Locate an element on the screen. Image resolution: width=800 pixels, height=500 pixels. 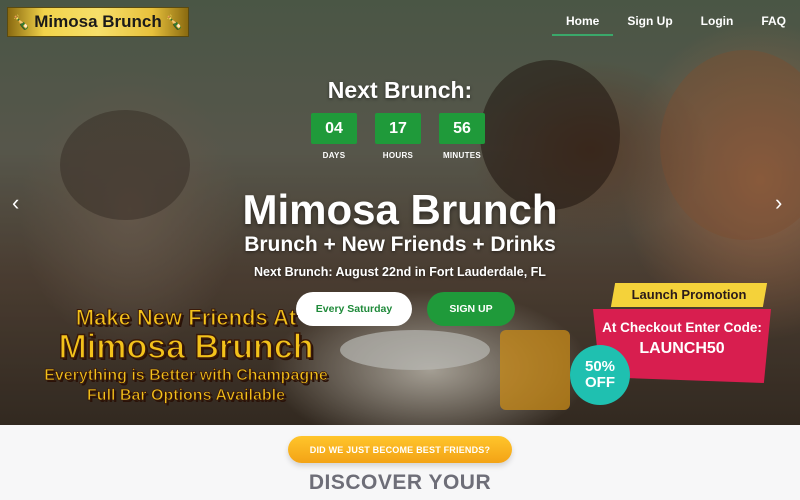
launch-promotion-ribbon: Launch Promotion is located at coordinates (689, 295).